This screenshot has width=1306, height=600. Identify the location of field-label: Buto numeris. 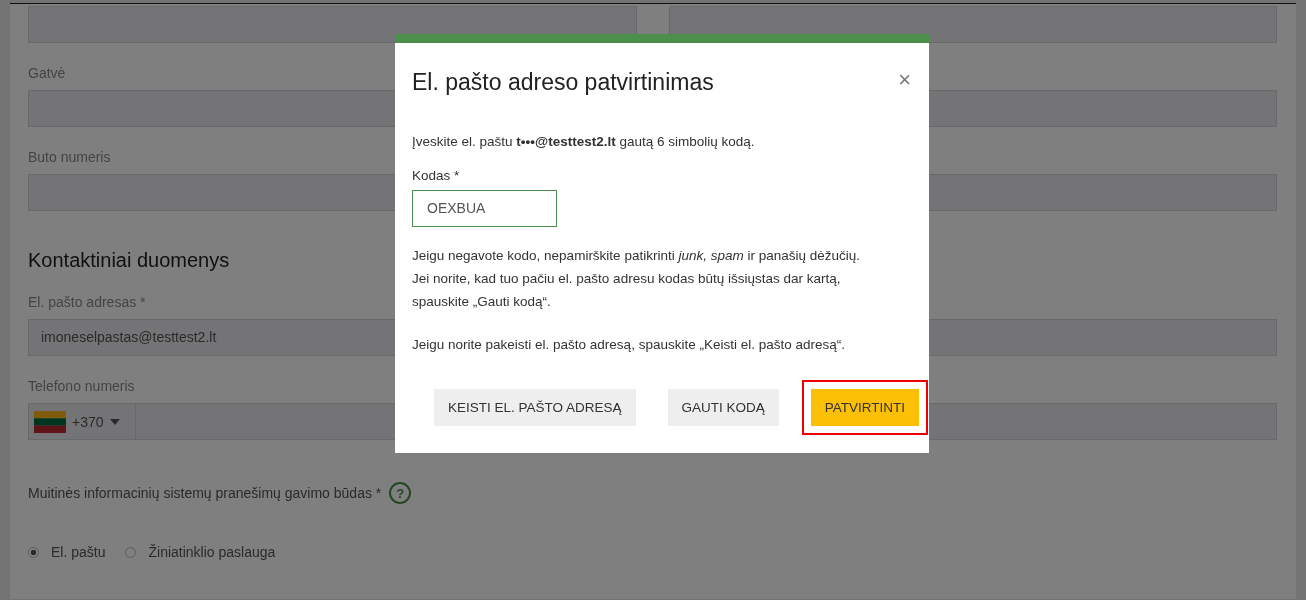
(69, 157).